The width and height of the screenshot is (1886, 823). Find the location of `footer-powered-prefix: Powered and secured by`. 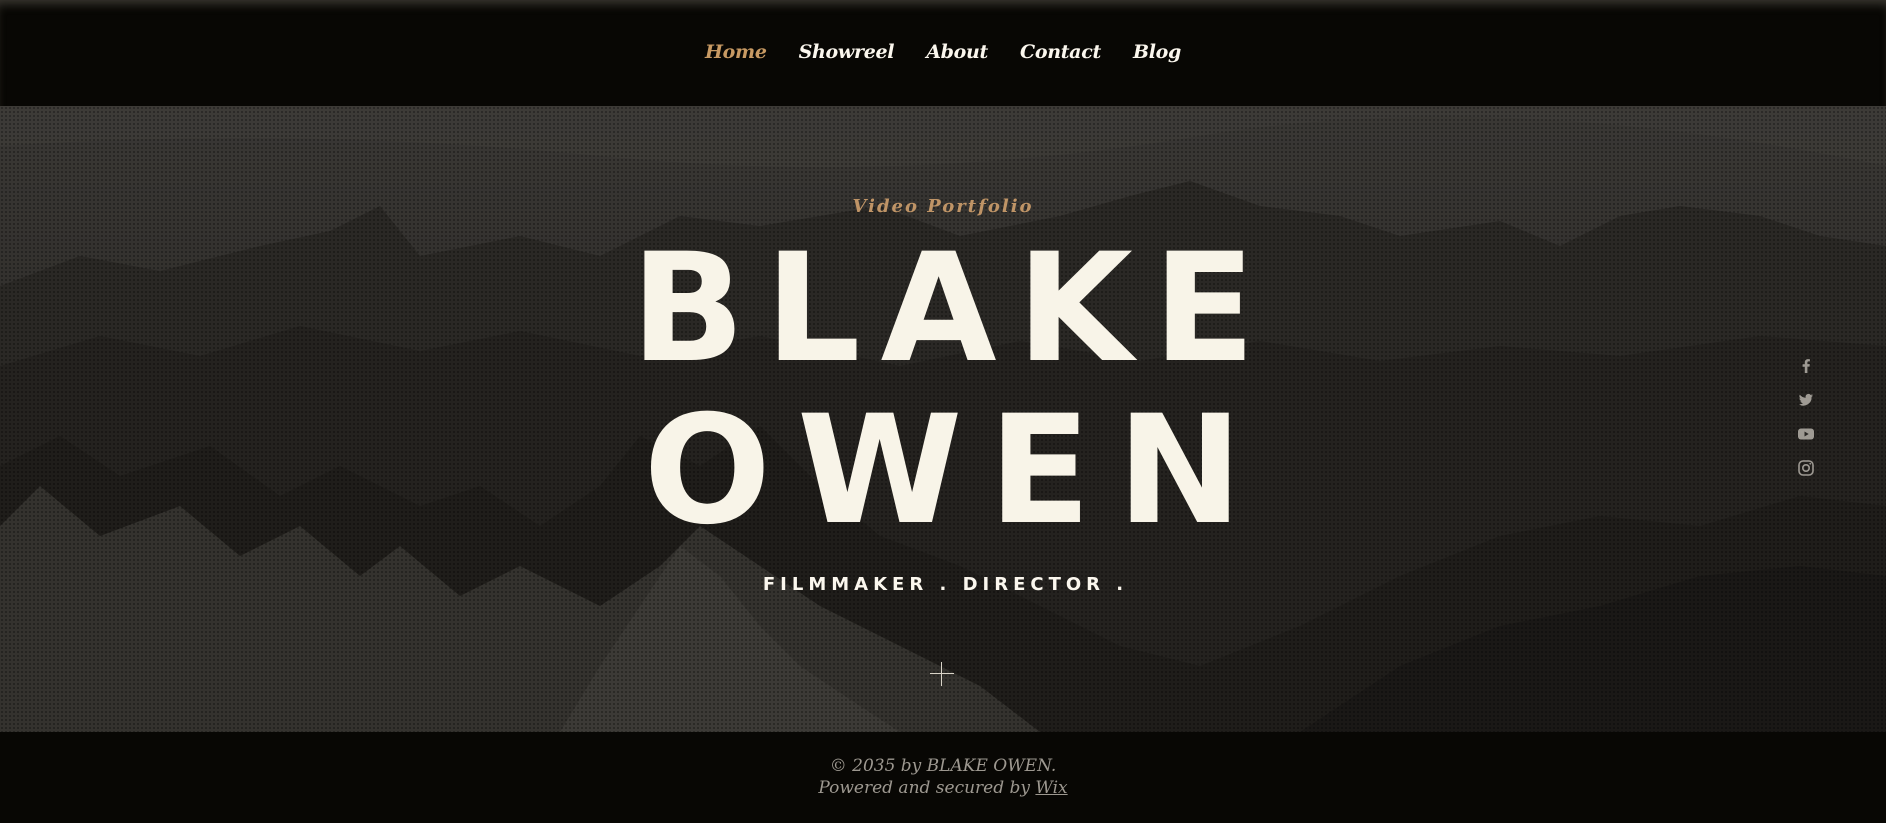

footer-powered-prefix: Powered and secured by is located at coordinates (927, 788).